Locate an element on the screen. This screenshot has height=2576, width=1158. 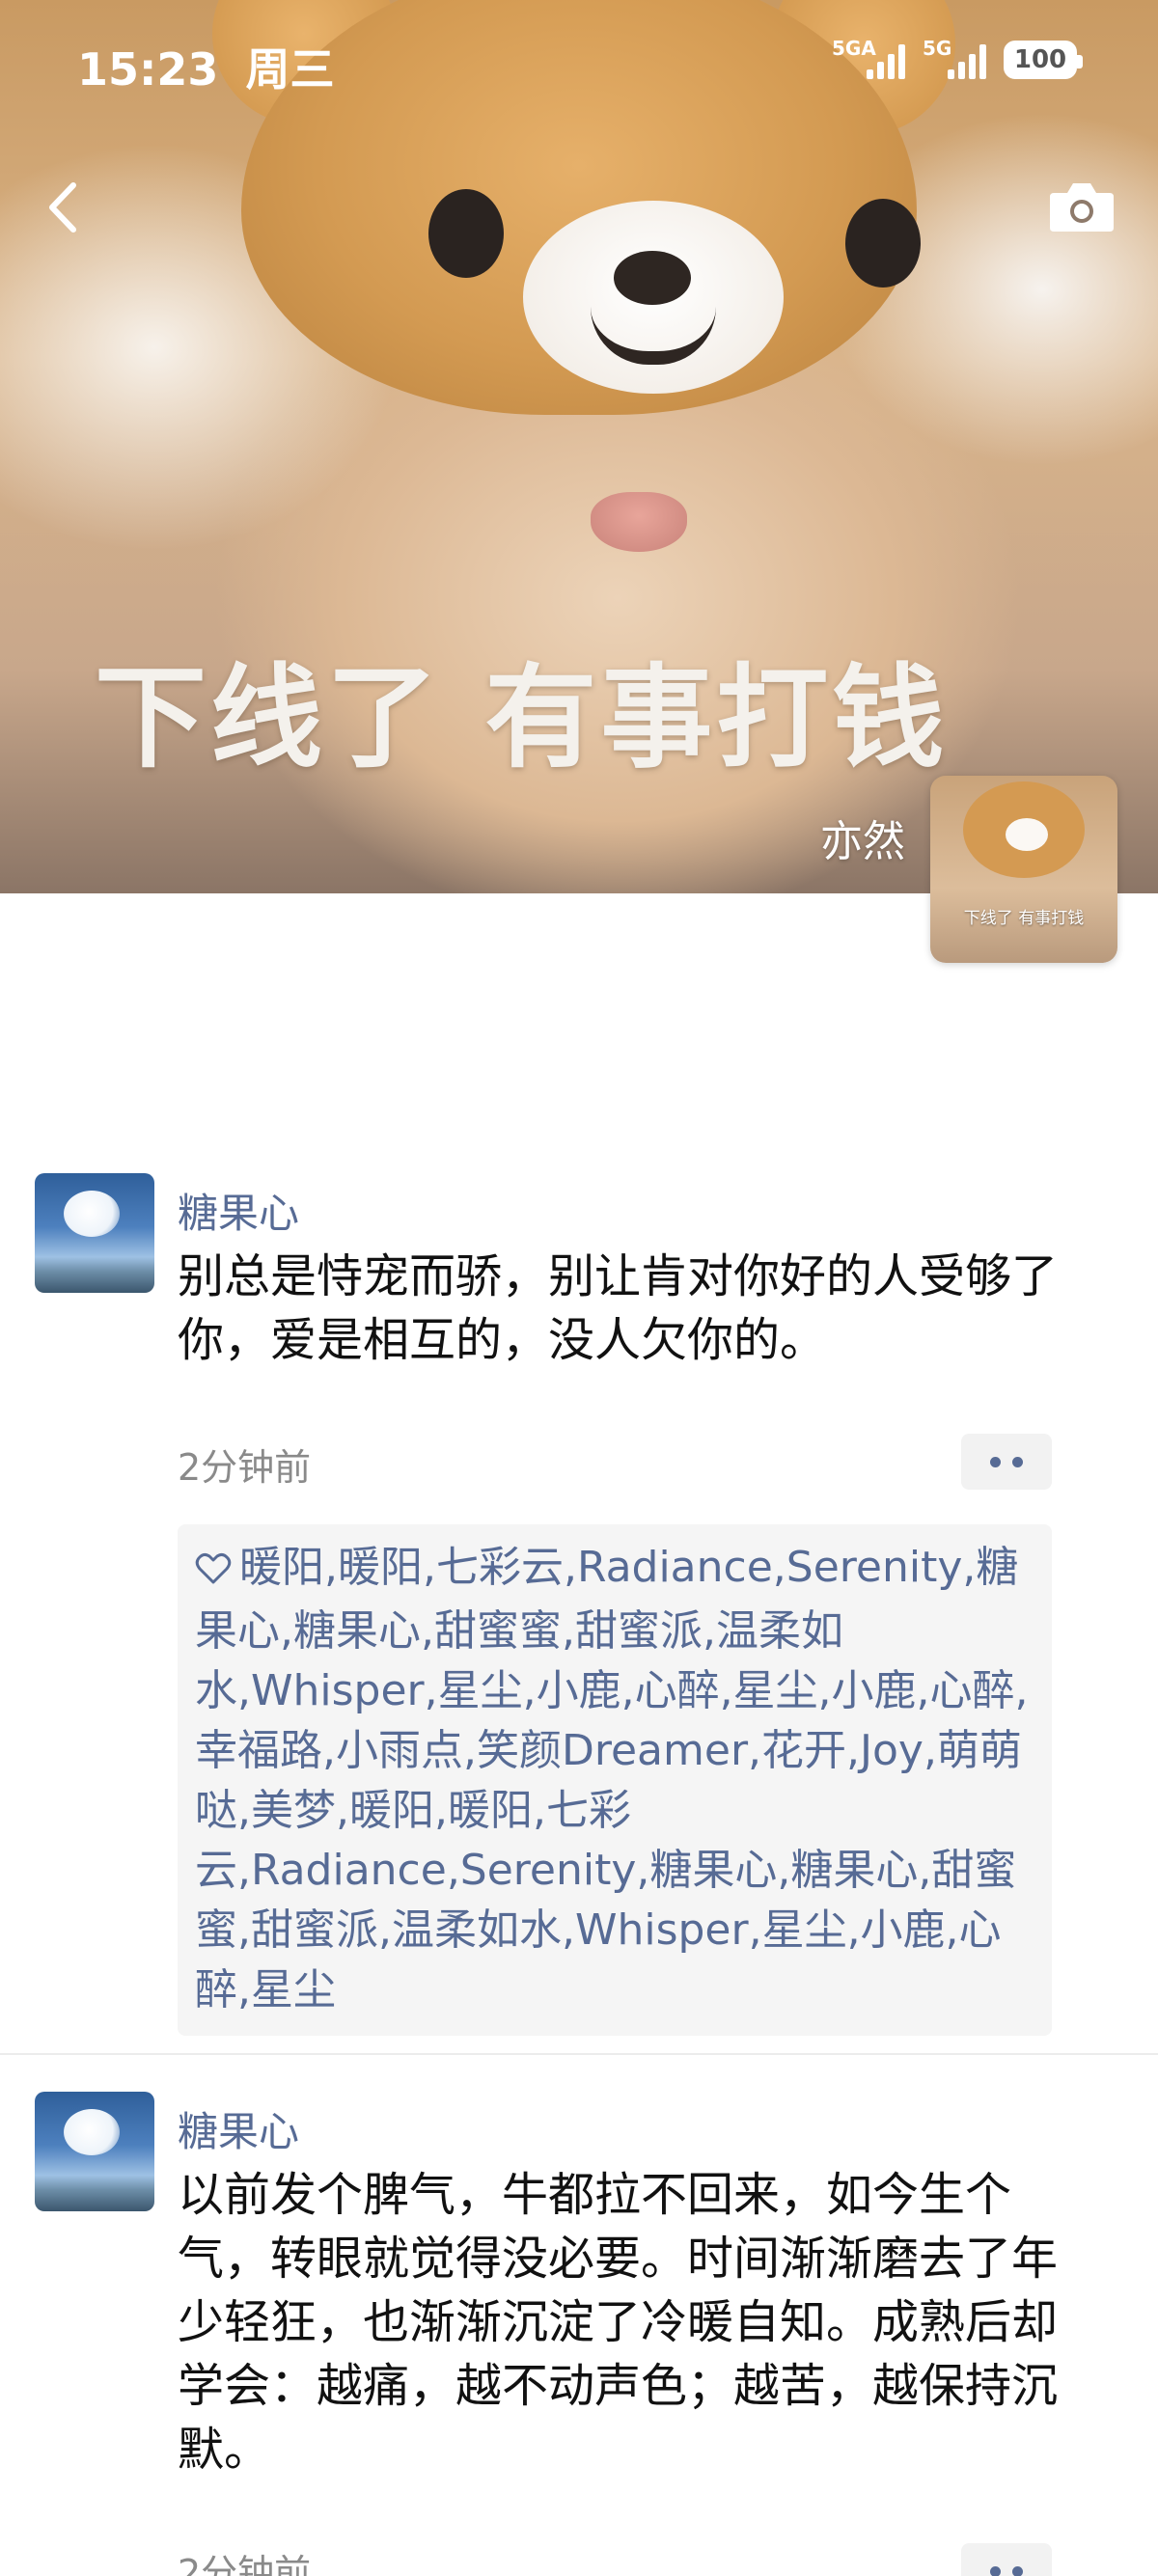
bear-eye-left is located at coordinates (466, 234).